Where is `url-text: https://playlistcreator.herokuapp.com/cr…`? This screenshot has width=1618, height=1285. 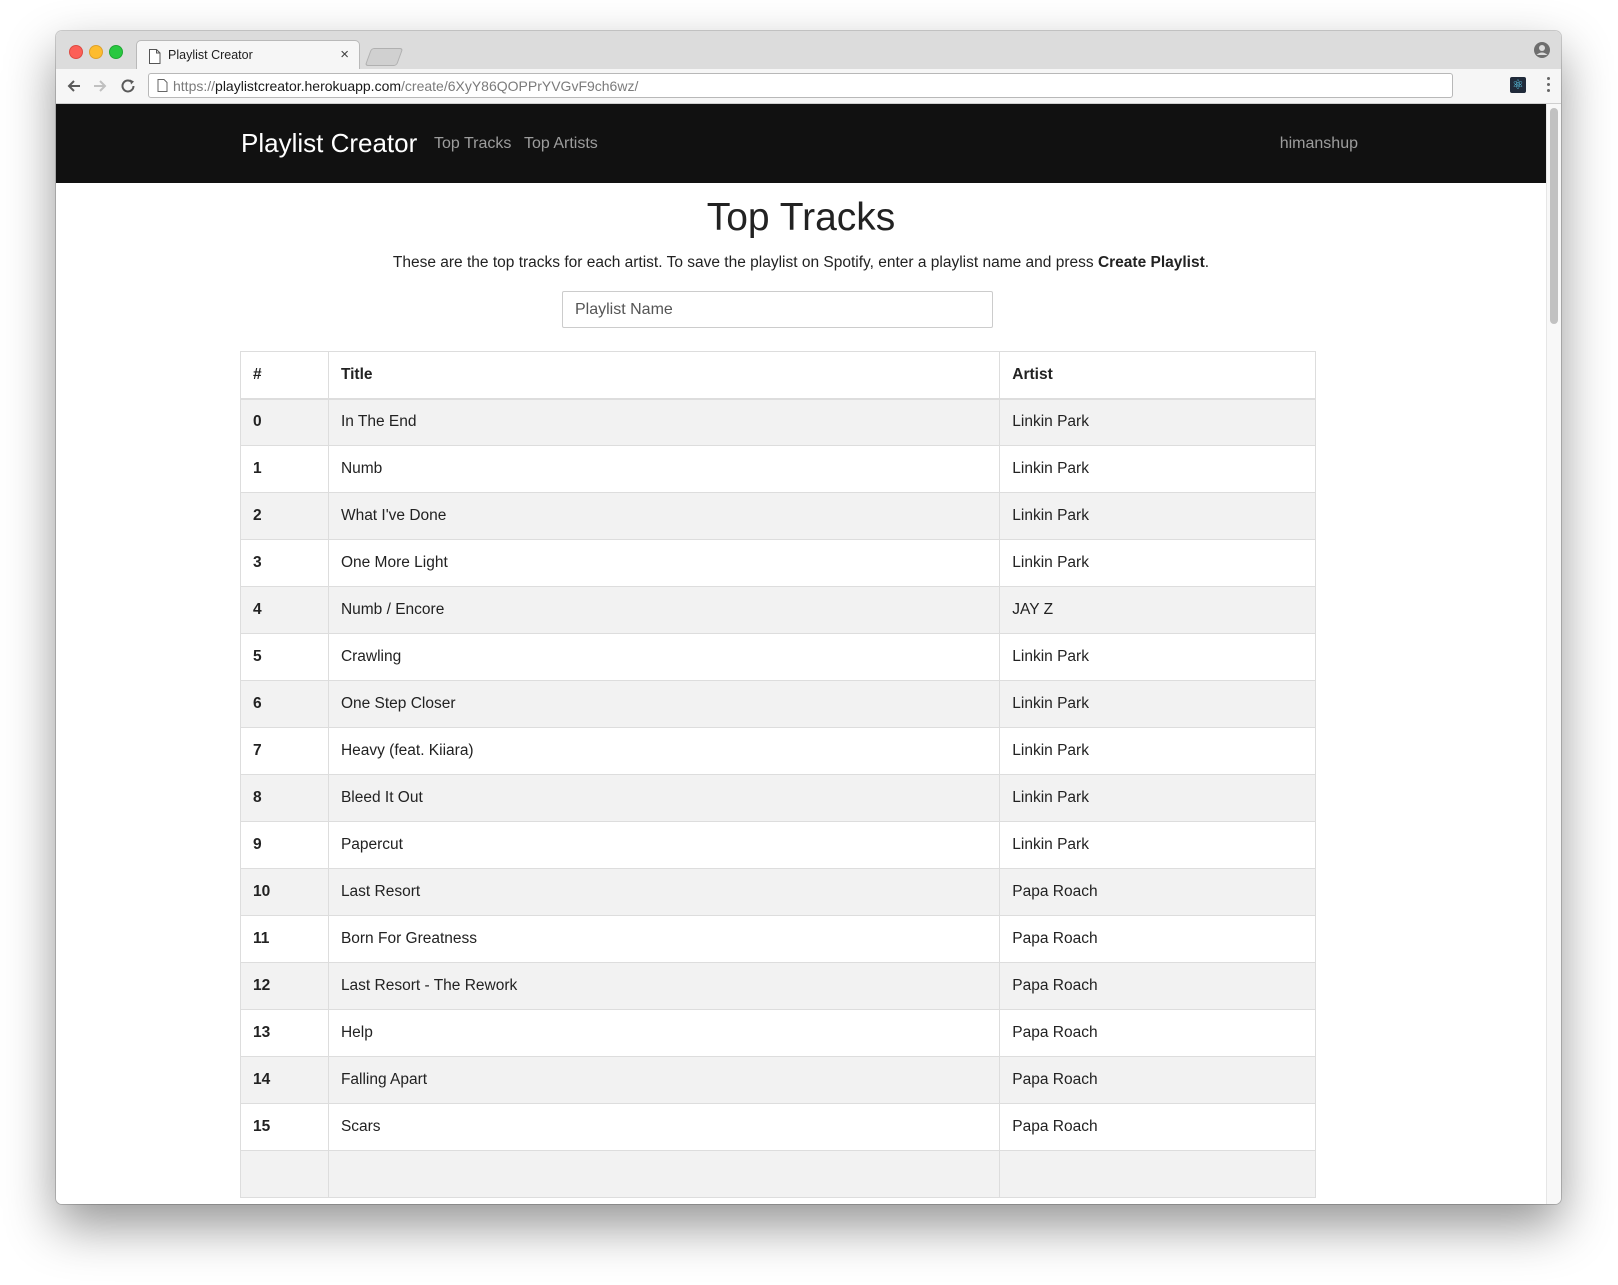 url-text: https://playlistcreator.herokuapp.com/cr… is located at coordinates (405, 86).